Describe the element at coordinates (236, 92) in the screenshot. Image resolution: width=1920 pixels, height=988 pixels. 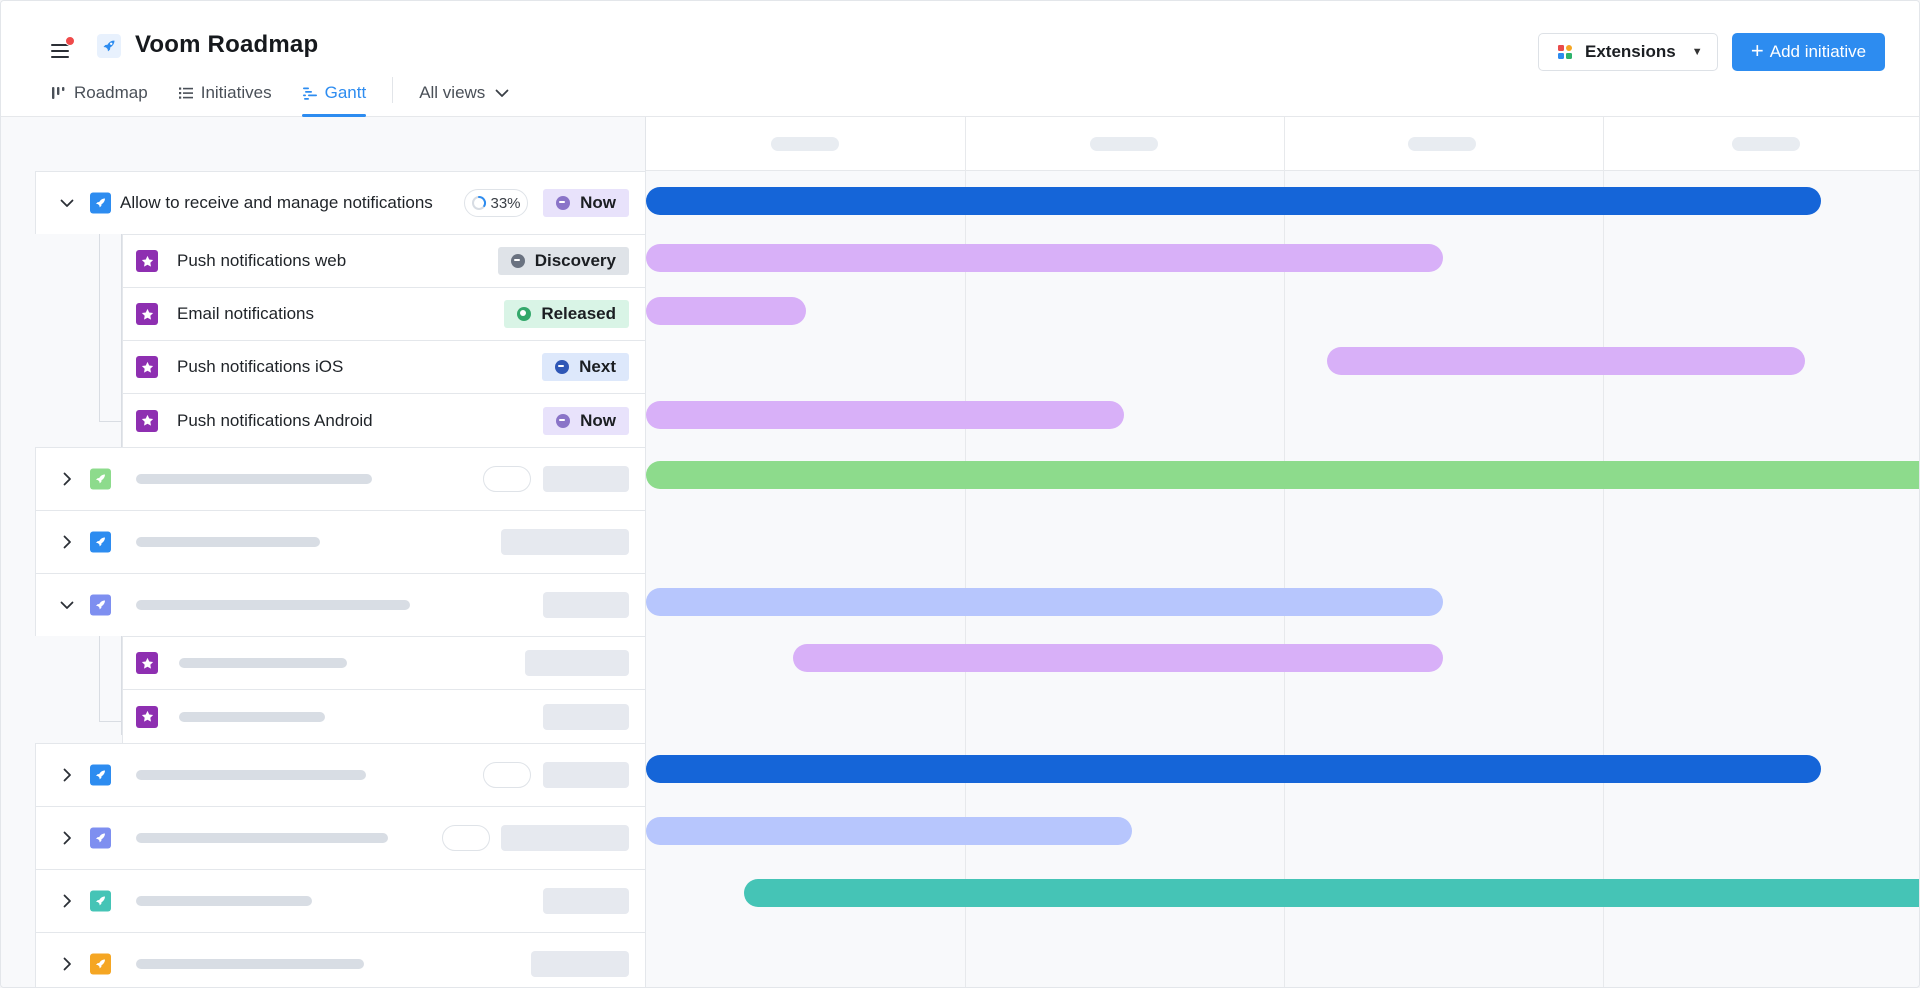
I see `tab-initiatives-label: Initiatives` at that location.